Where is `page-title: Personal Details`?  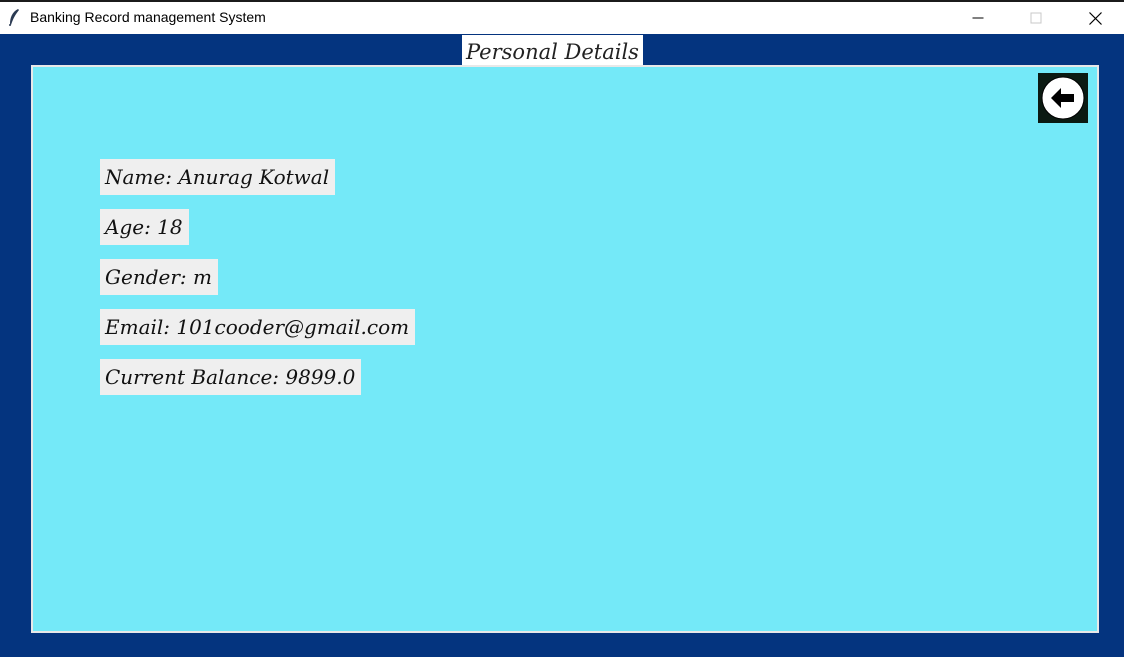 page-title: Personal Details is located at coordinates (552, 52).